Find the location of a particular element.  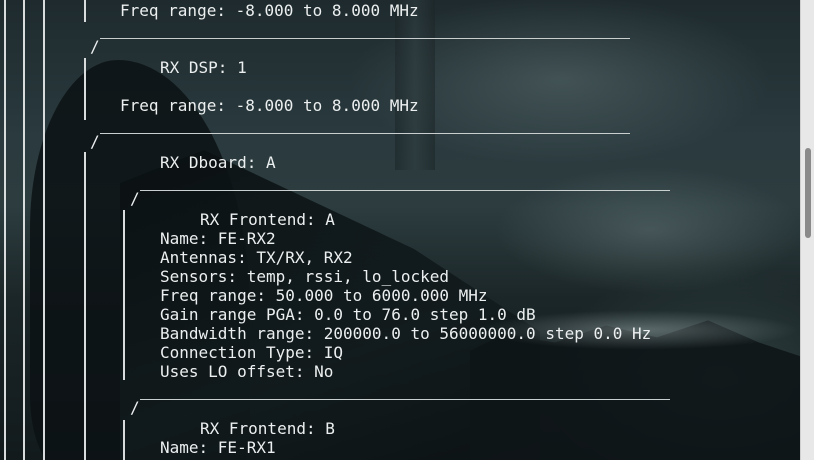

tree-slash-3: / is located at coordinates (135, 198).